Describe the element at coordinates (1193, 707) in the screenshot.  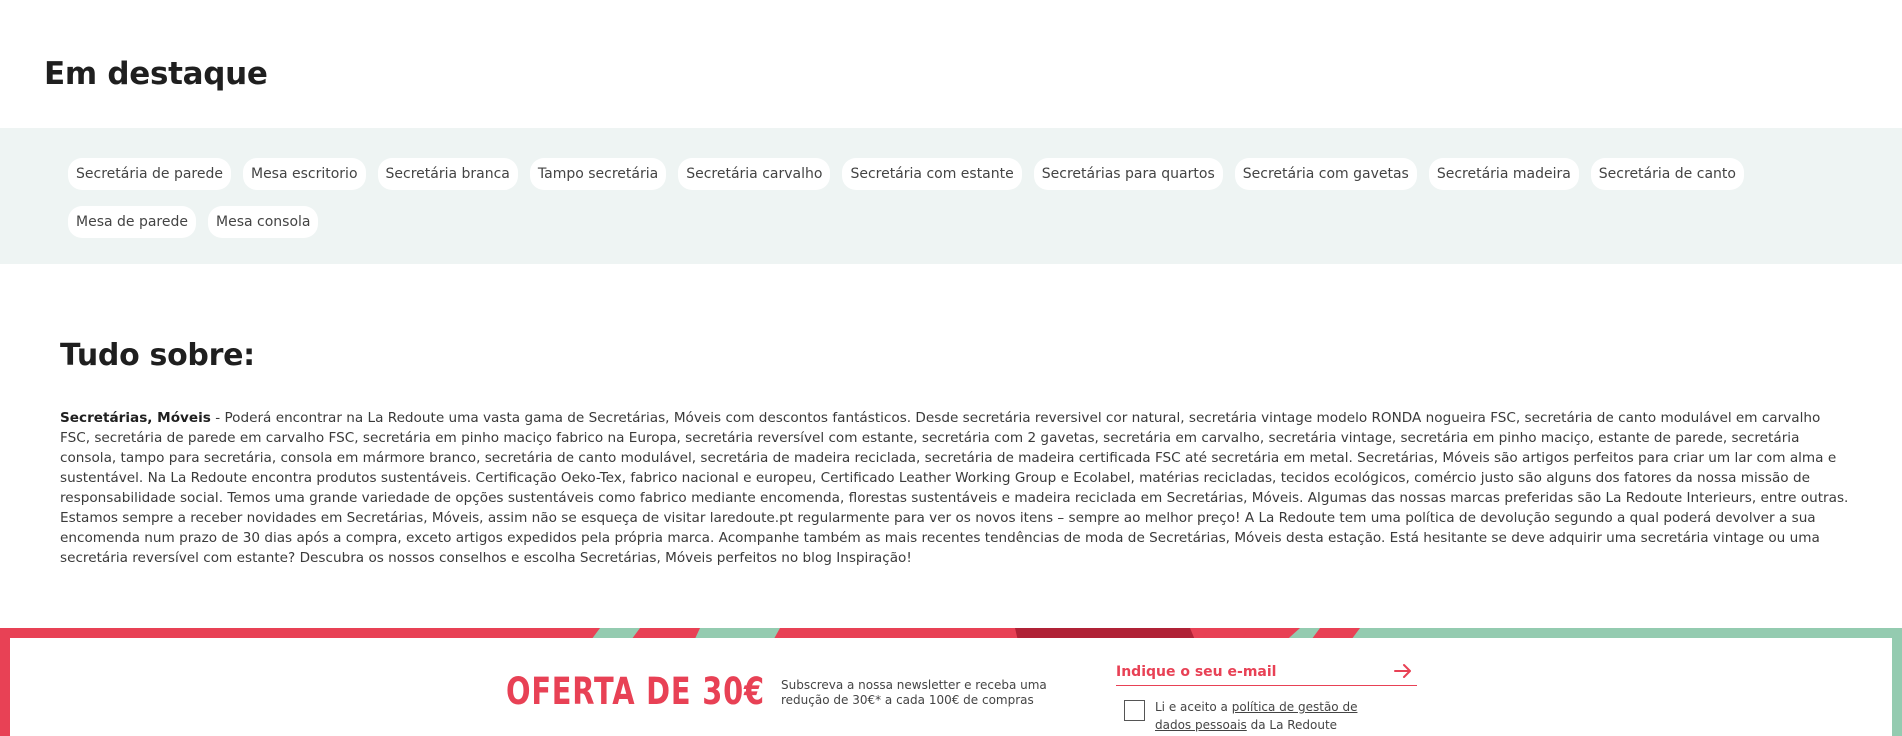
I see `consent-prefix: Li e aceito a` at that location.